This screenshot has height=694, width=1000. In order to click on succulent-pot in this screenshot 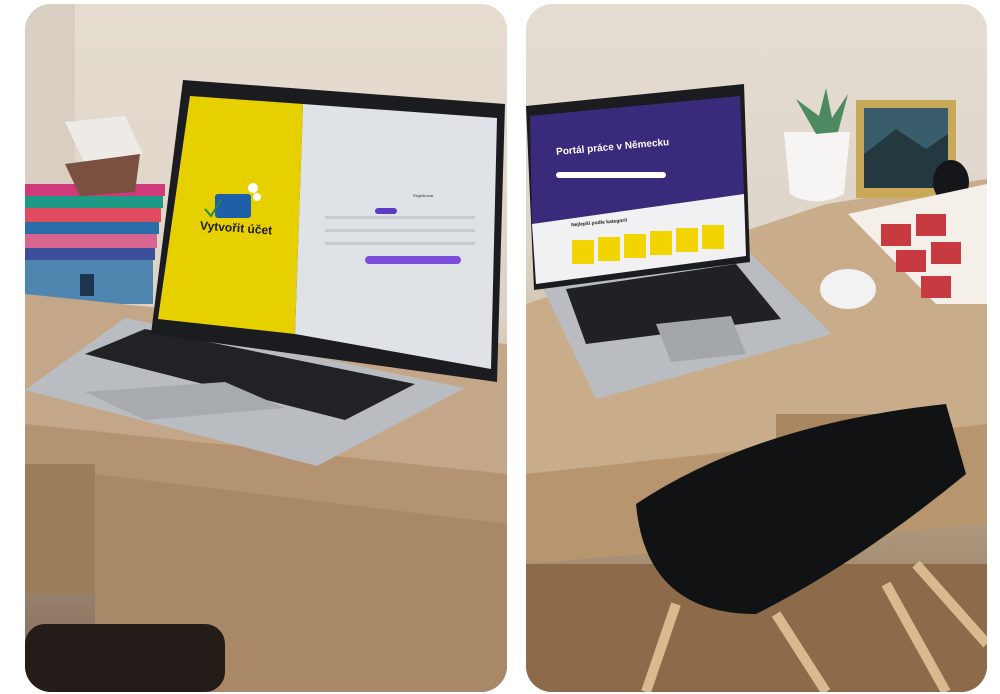, I will do `click(817, 145)`.